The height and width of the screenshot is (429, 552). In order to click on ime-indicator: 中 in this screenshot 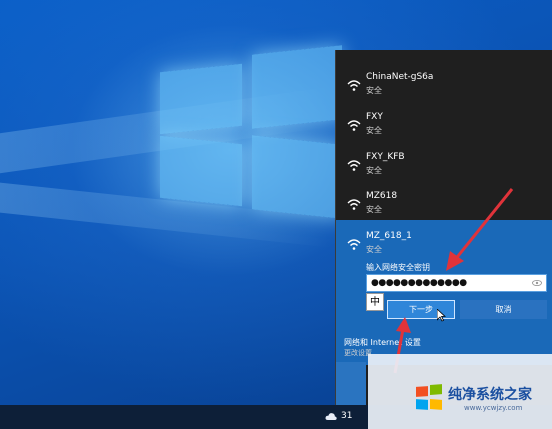, I will do `click(375, 302)`.